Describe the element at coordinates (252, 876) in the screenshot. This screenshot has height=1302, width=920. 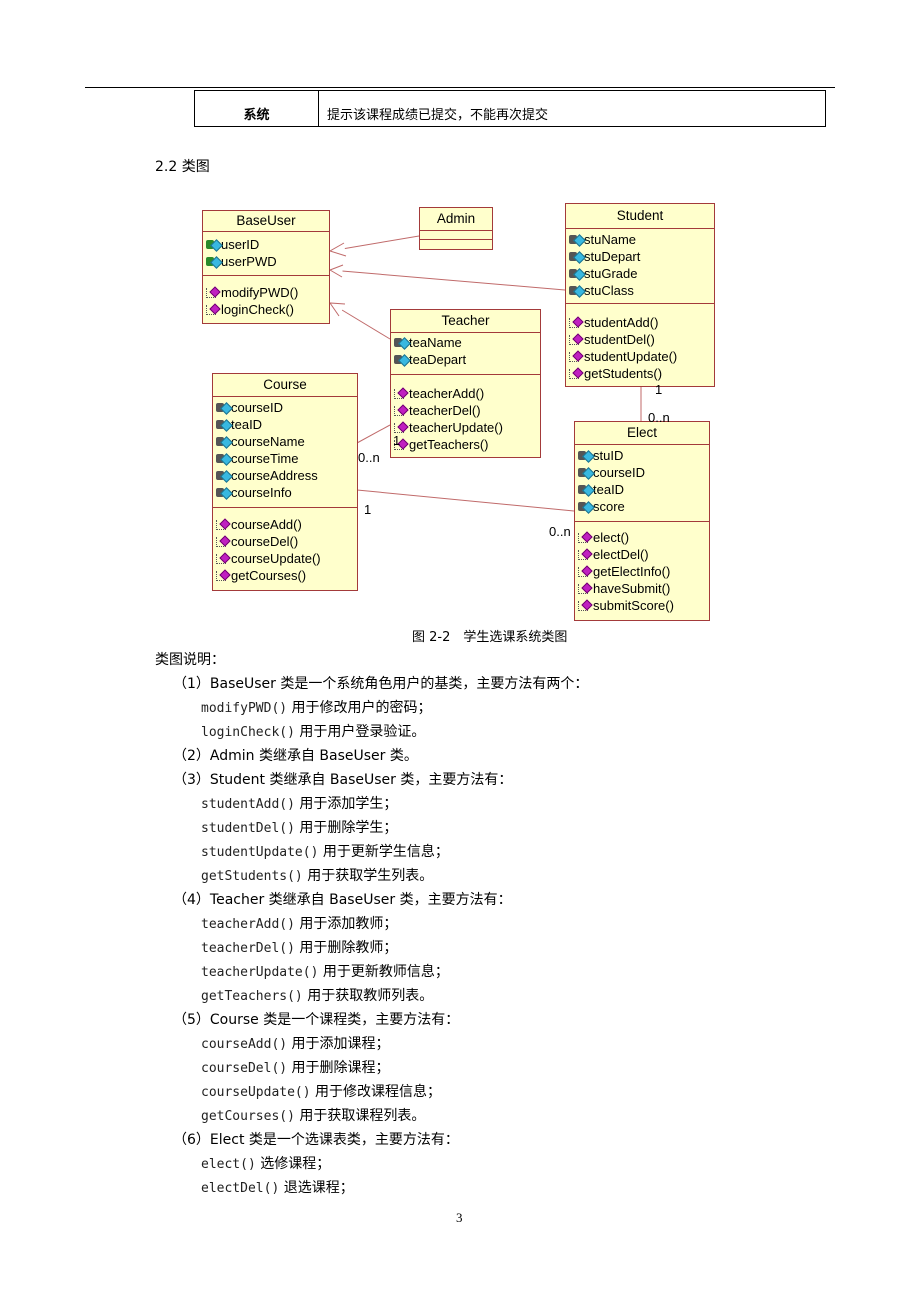
I see `method-code: getStudents()` at that location.